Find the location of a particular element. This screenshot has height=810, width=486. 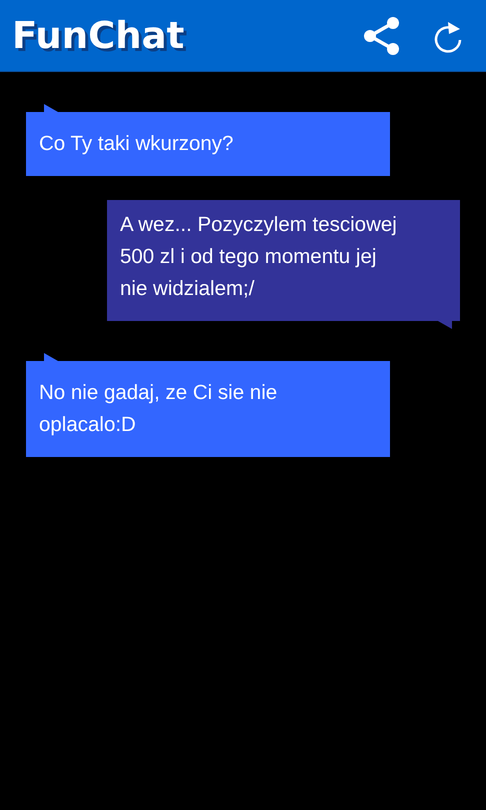

share-button is located at coordinates (382, 36).